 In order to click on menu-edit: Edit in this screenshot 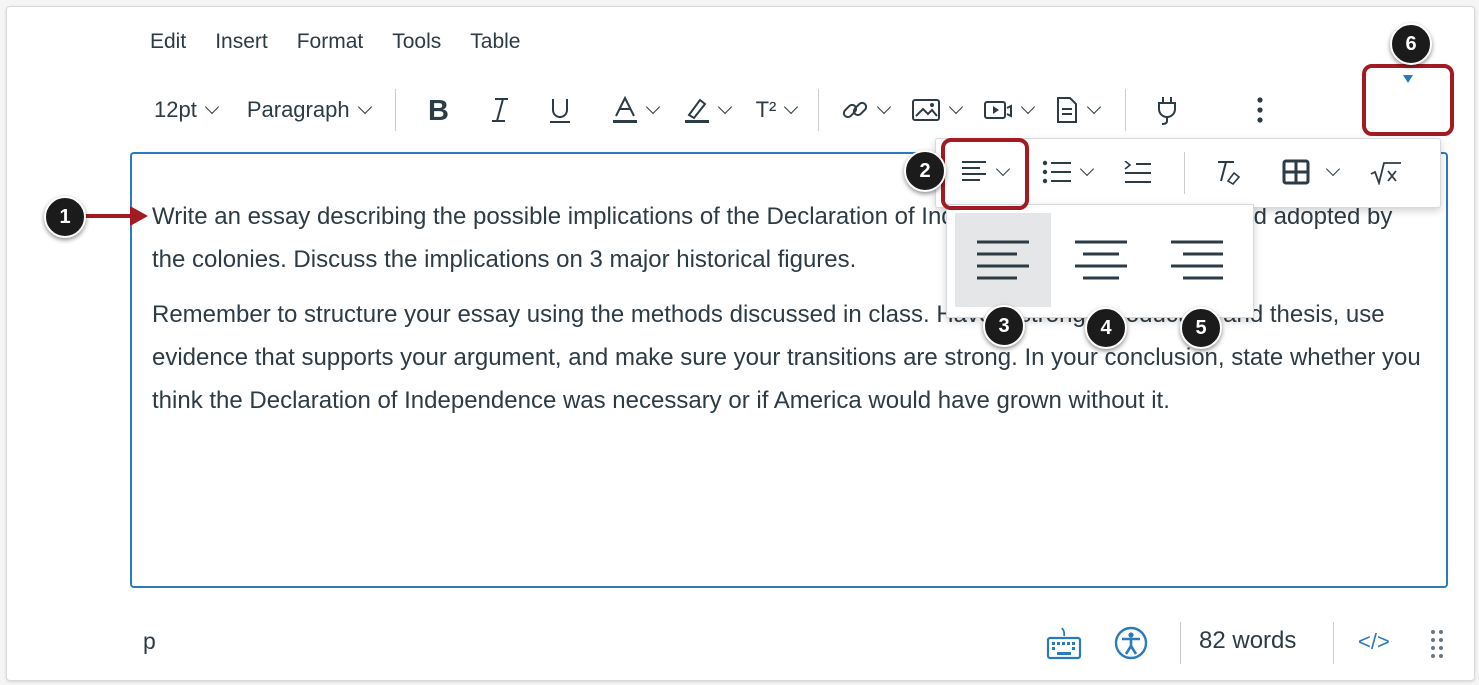, I will do `click(168, 42)`.